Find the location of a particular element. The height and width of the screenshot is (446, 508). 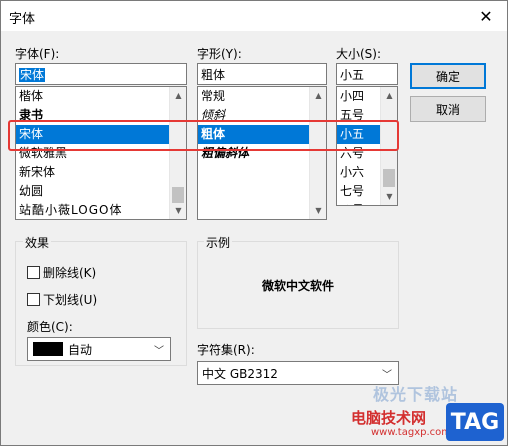

size-list-item: 小四 is located at coordinates (358, 96).